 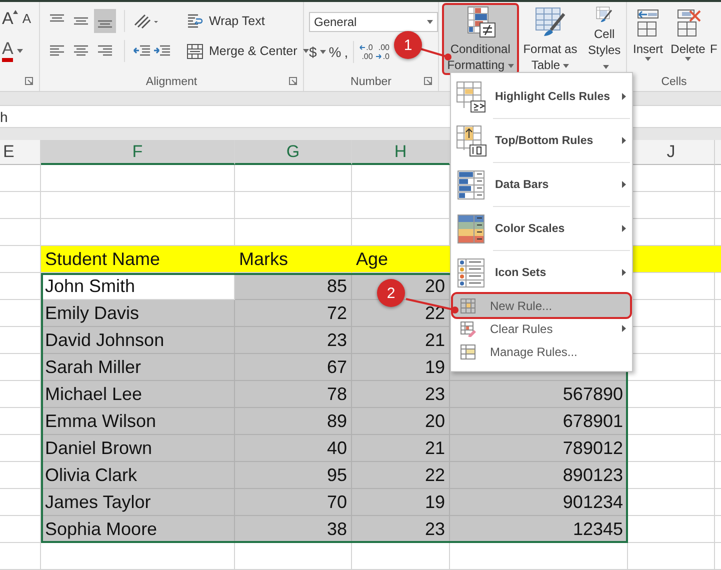 What do you see at coordinates (373, 22) in the screenshot?
I see `number-format-dropdown: General` at bounding box center [373, 22].